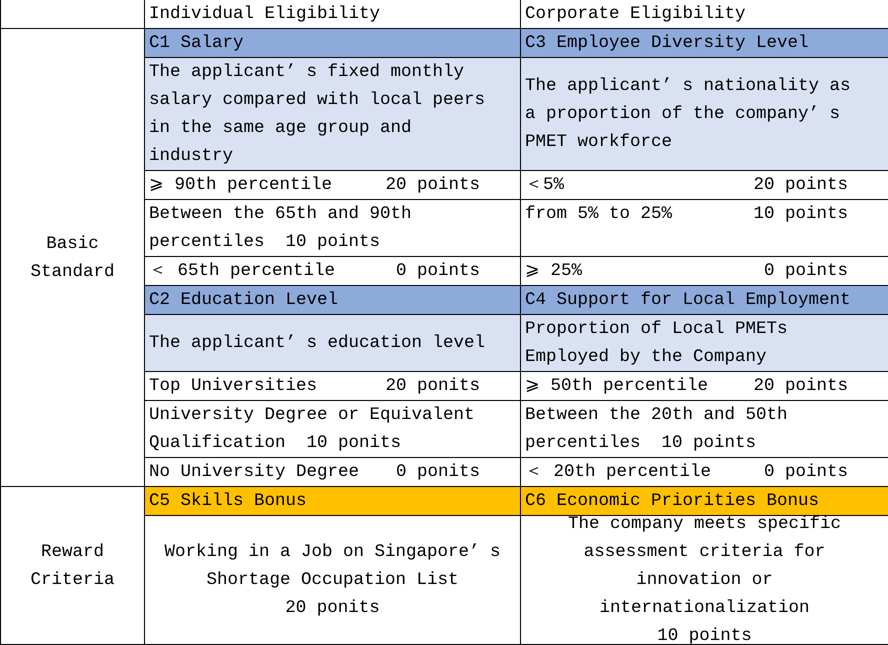 The width and height of the screenshot is (888, 645). I want to click on criterion-description: The applicant’ s fixed monthly salary compared with local peers in the same age group and industry, so click(317, 114).